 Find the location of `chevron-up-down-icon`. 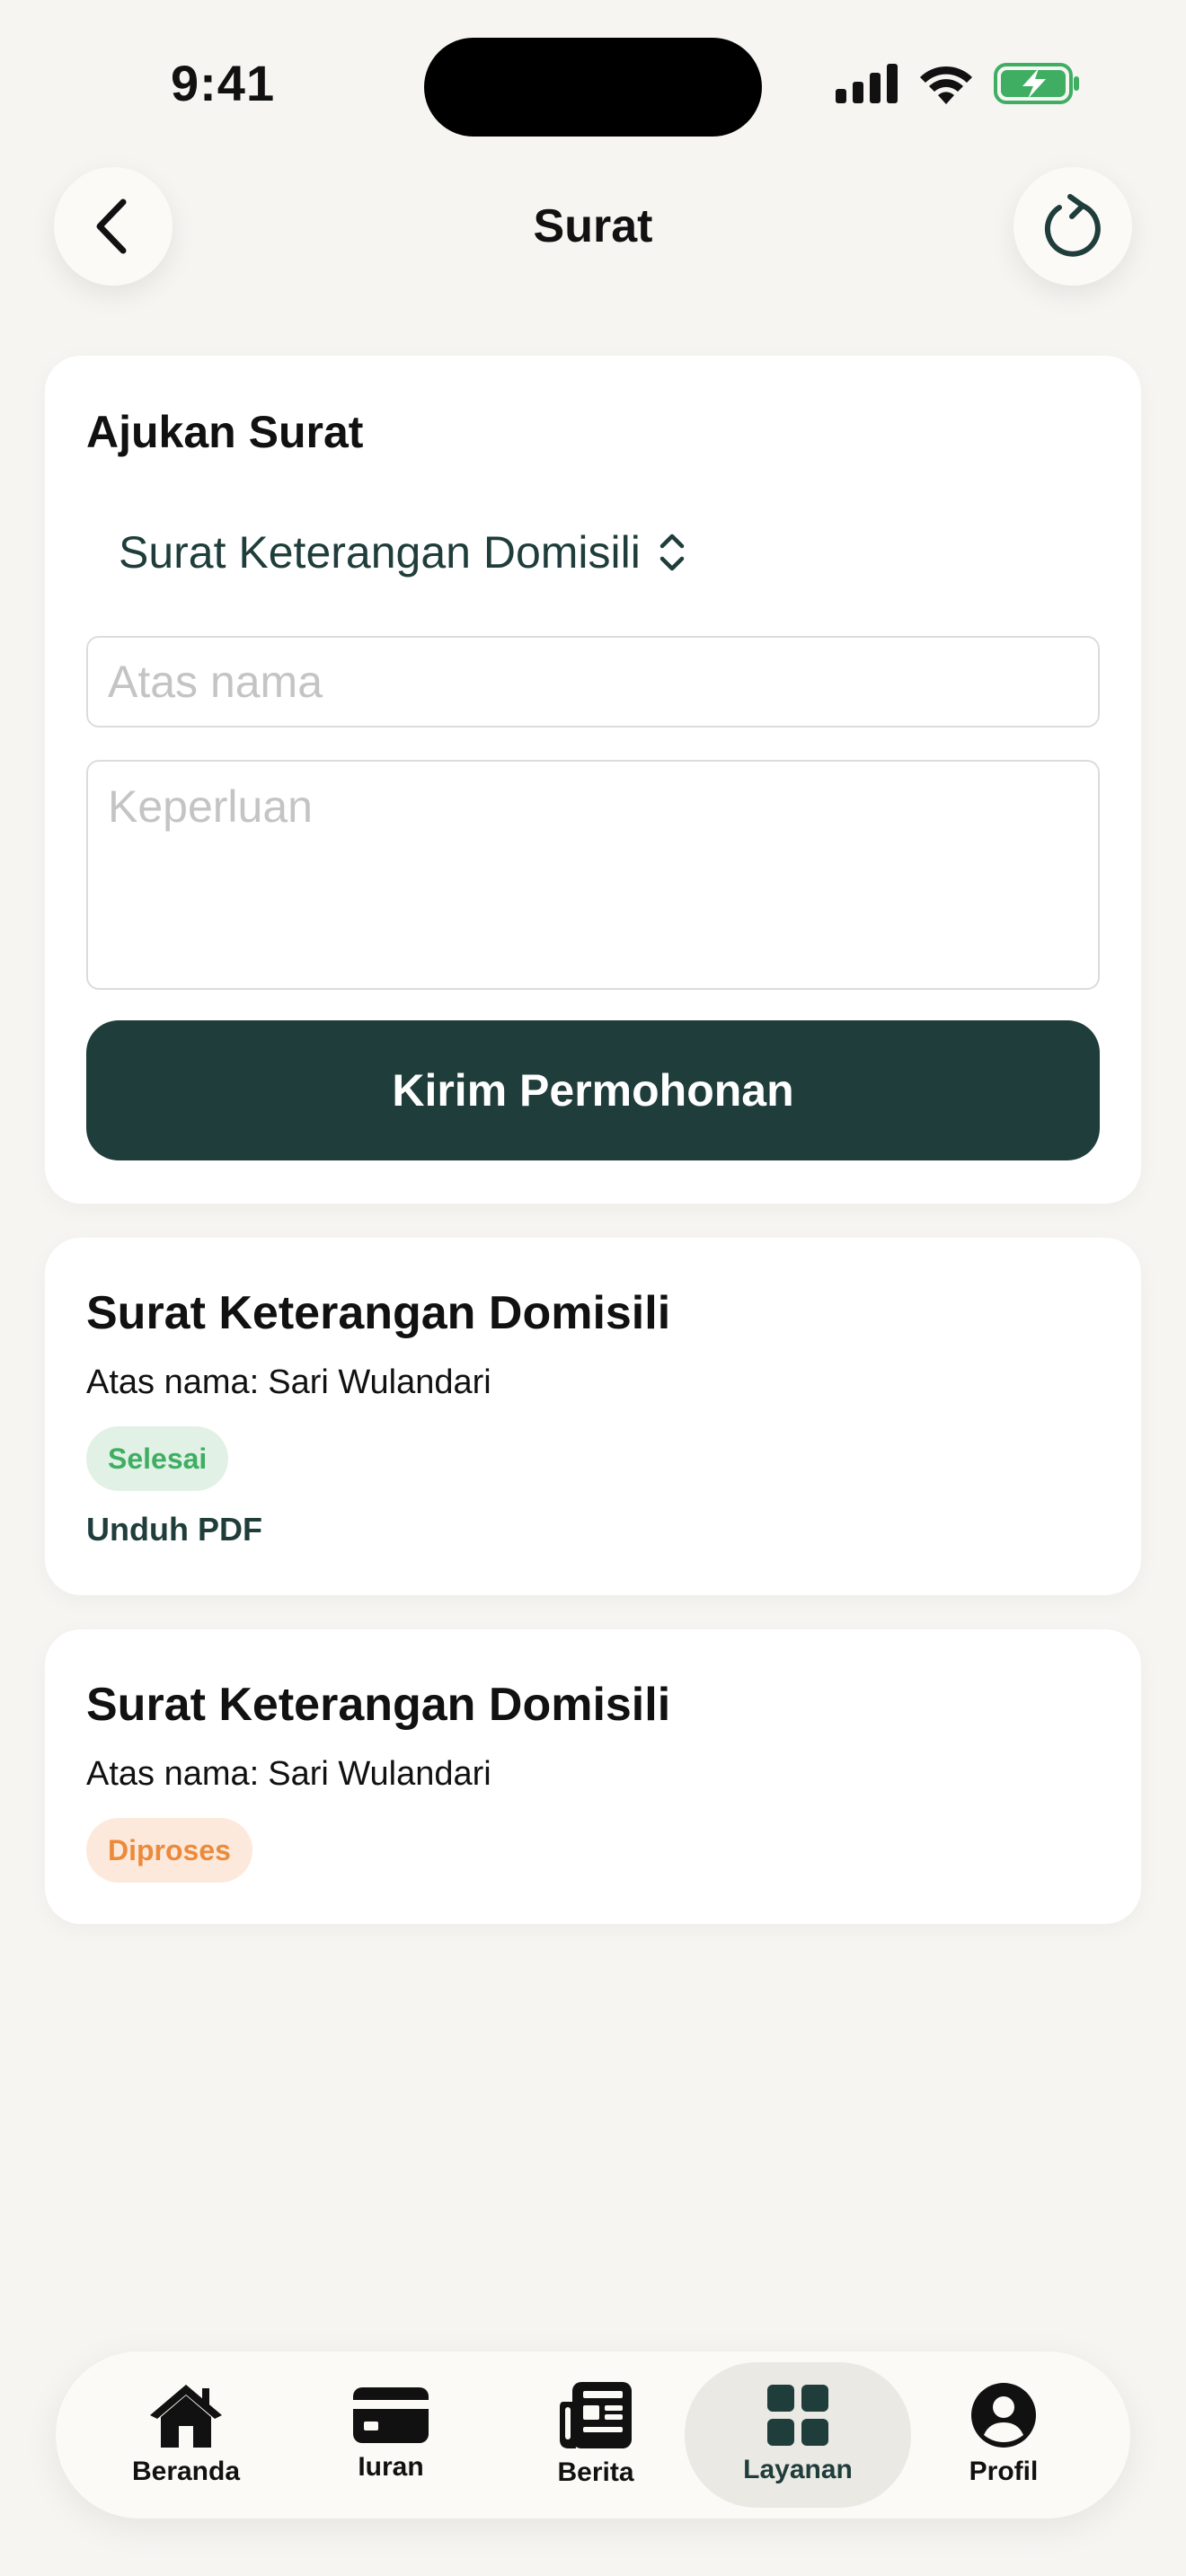

chevron-up-down-icon is located at coordinates (672, 552).